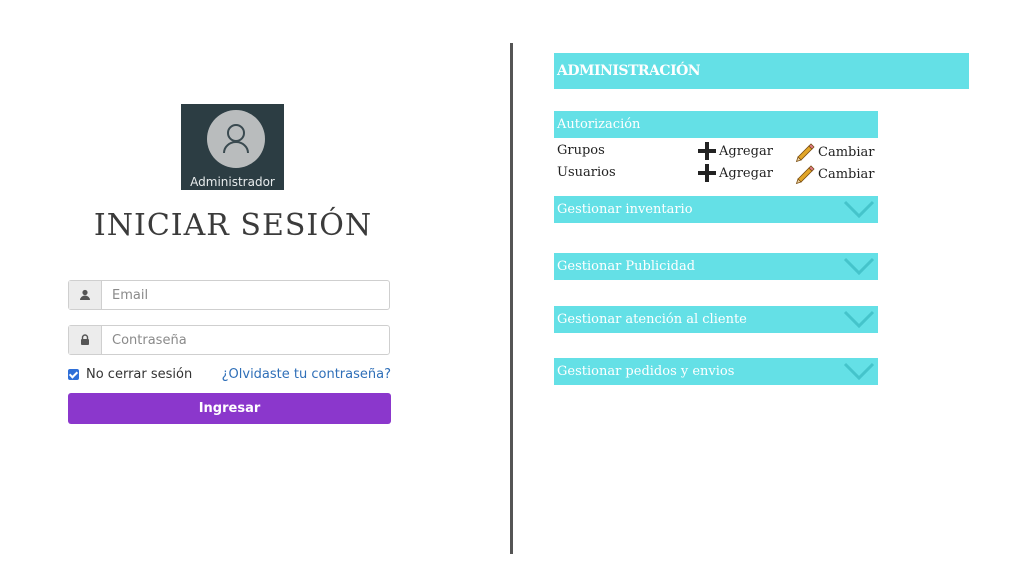 This screenshot has width=1022, height=568. I want to click on user-avatar-icon, so click(236, 139).